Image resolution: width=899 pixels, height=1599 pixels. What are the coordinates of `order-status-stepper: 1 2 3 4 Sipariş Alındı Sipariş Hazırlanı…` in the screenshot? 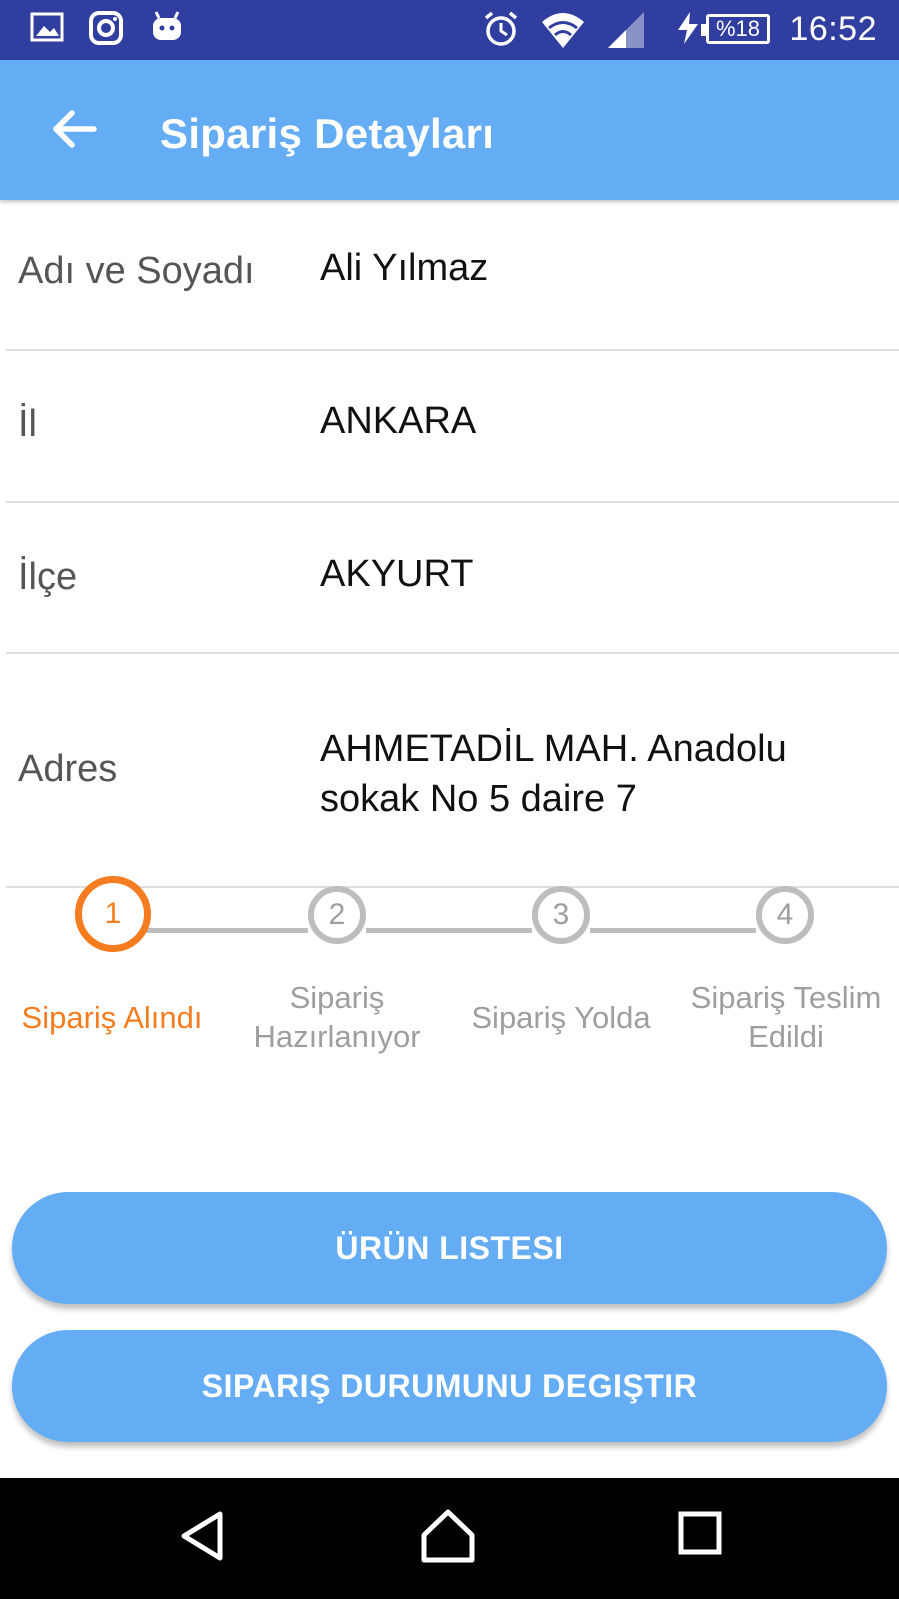 It's located at (449, 971).